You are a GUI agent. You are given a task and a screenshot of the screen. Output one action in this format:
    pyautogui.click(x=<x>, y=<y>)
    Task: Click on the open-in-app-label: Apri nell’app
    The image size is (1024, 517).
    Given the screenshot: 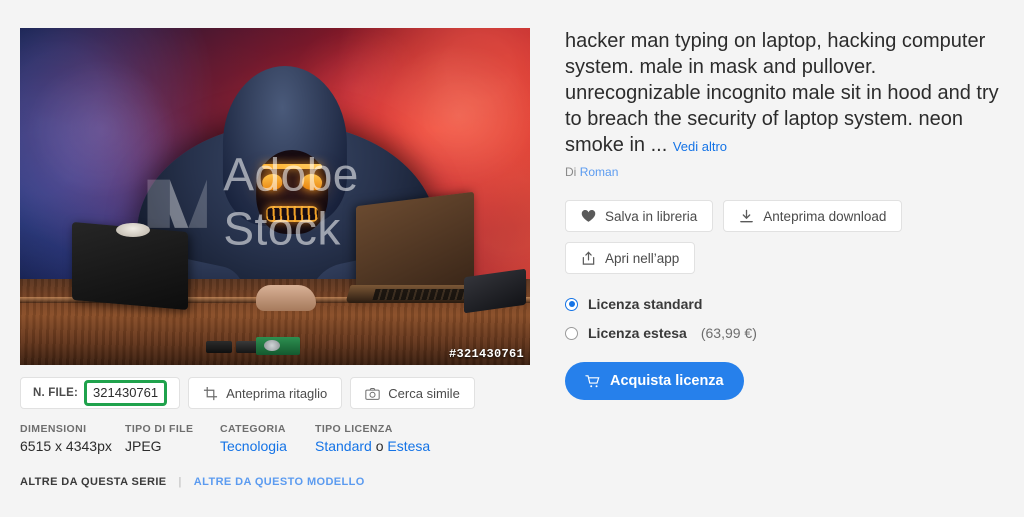 What is the action you would take?
    pyautogui.click(x=642, y=258)
    